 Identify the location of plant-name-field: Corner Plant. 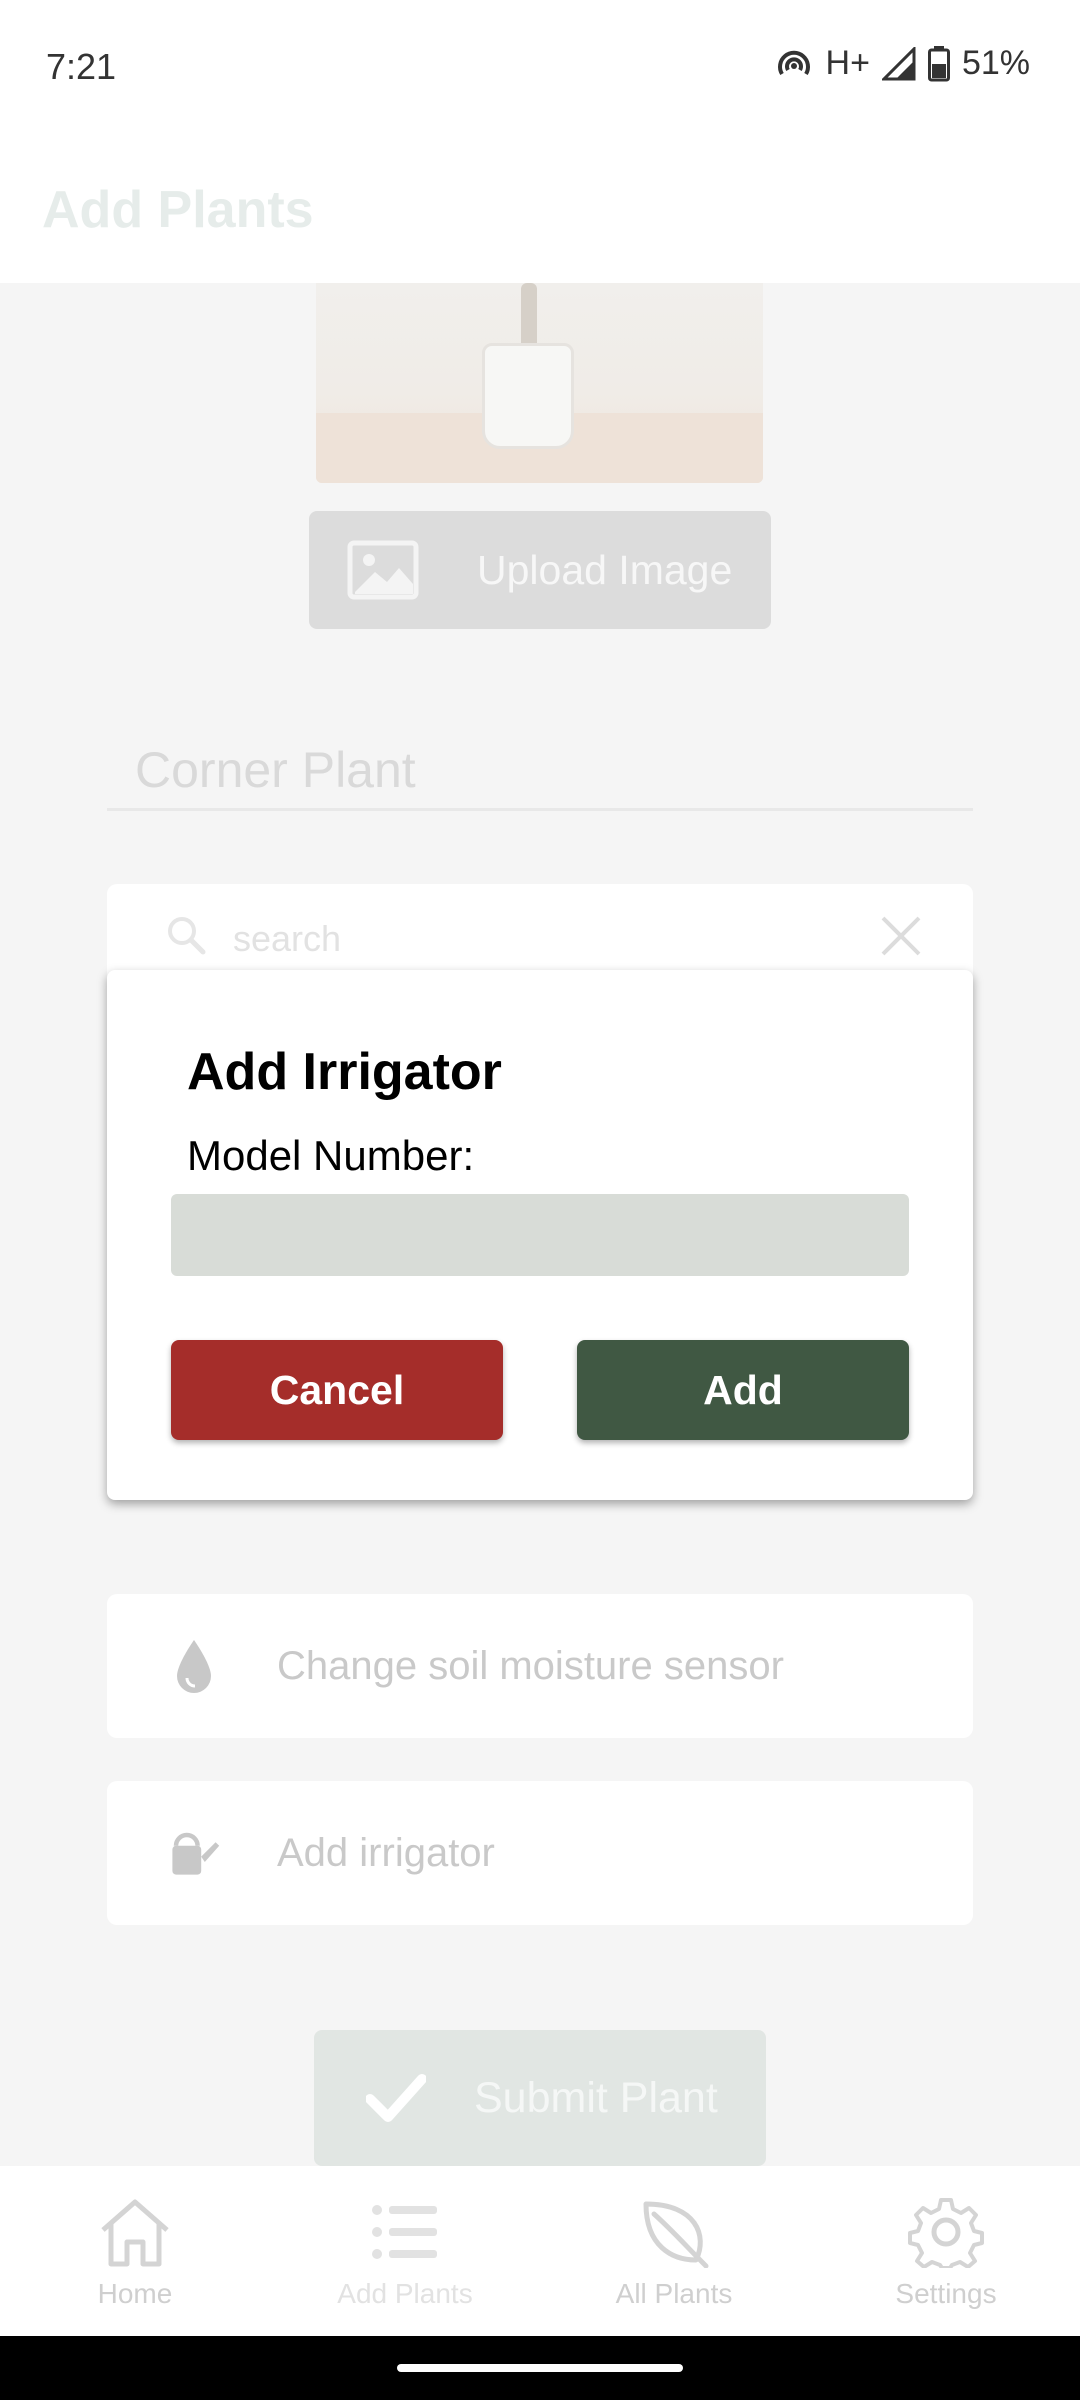
(540, 732).